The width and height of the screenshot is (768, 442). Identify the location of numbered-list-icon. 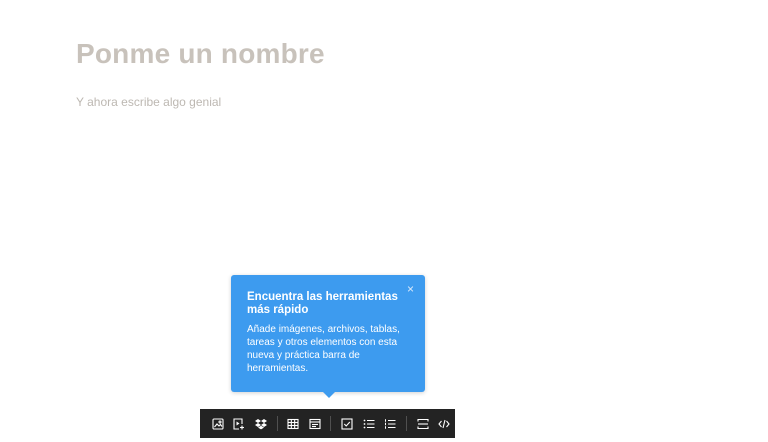
(390, 423).